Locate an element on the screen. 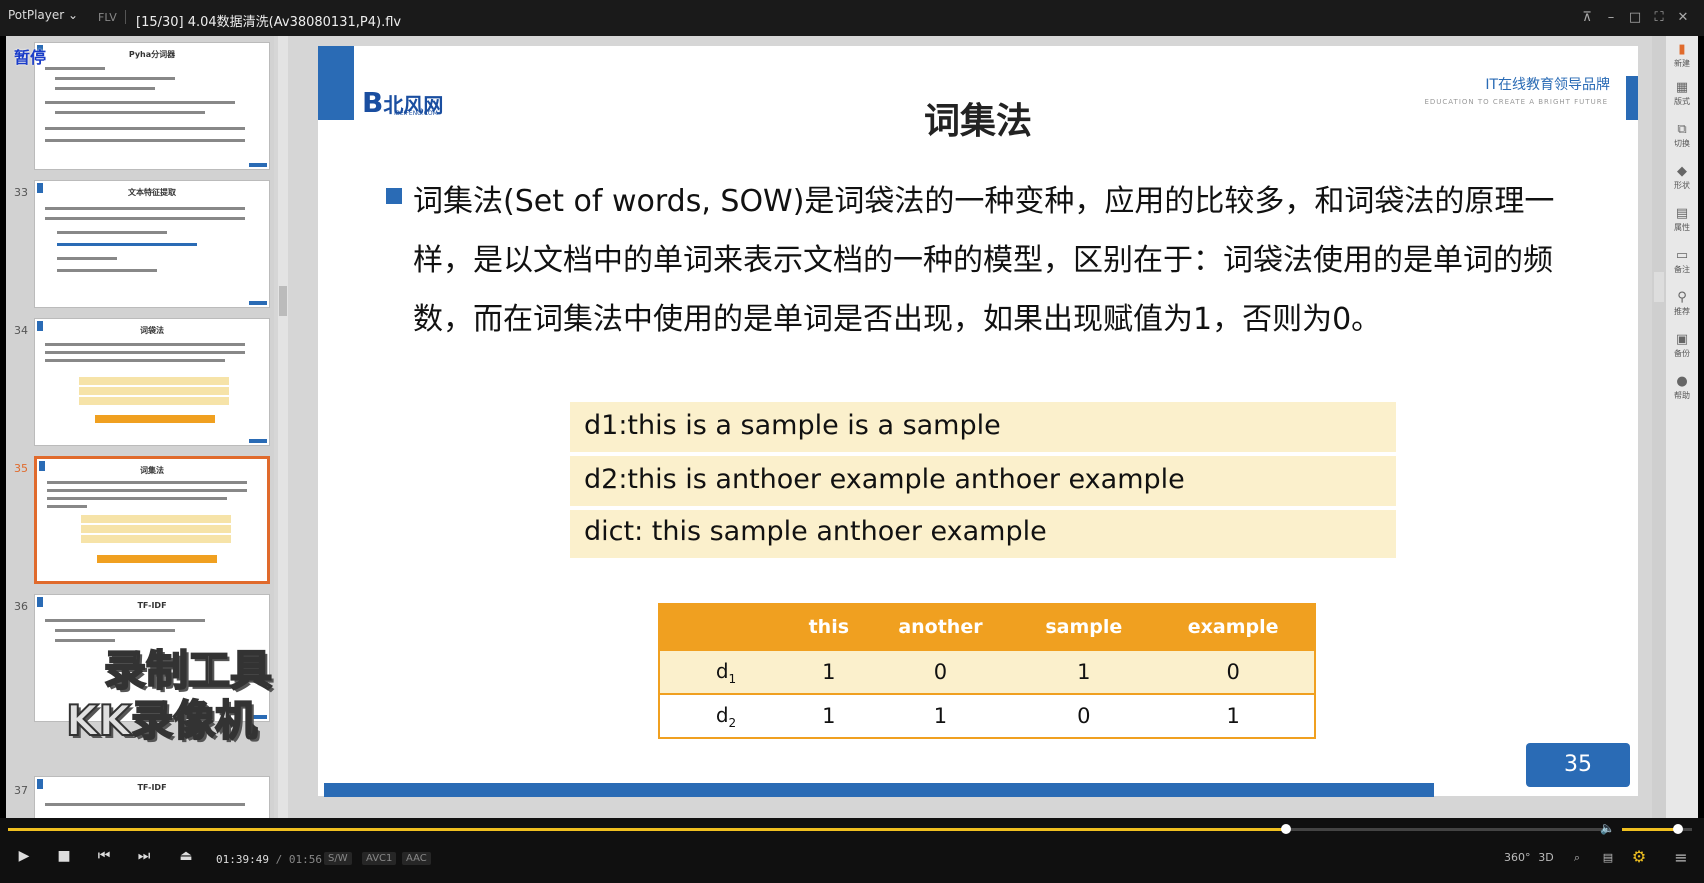 This screenshot has width=1704, height=883. tool-help: ● 帮助 is located at coordinates (1682, 387).